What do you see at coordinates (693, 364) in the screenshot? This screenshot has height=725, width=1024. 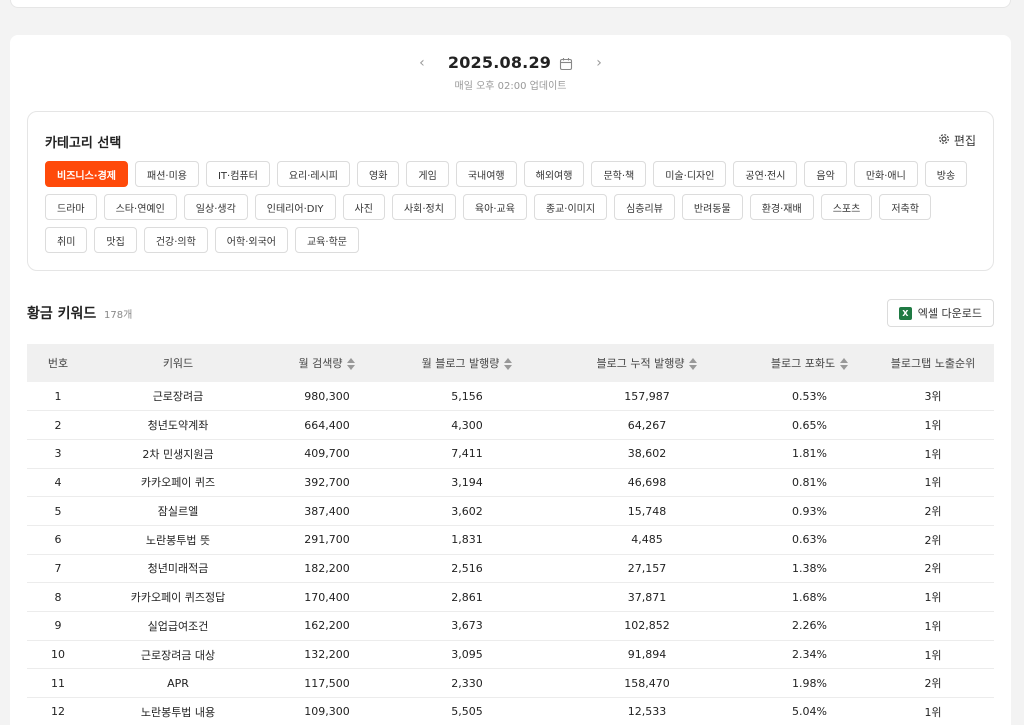 I see `sort-icon` at bounding box center [693, 364].